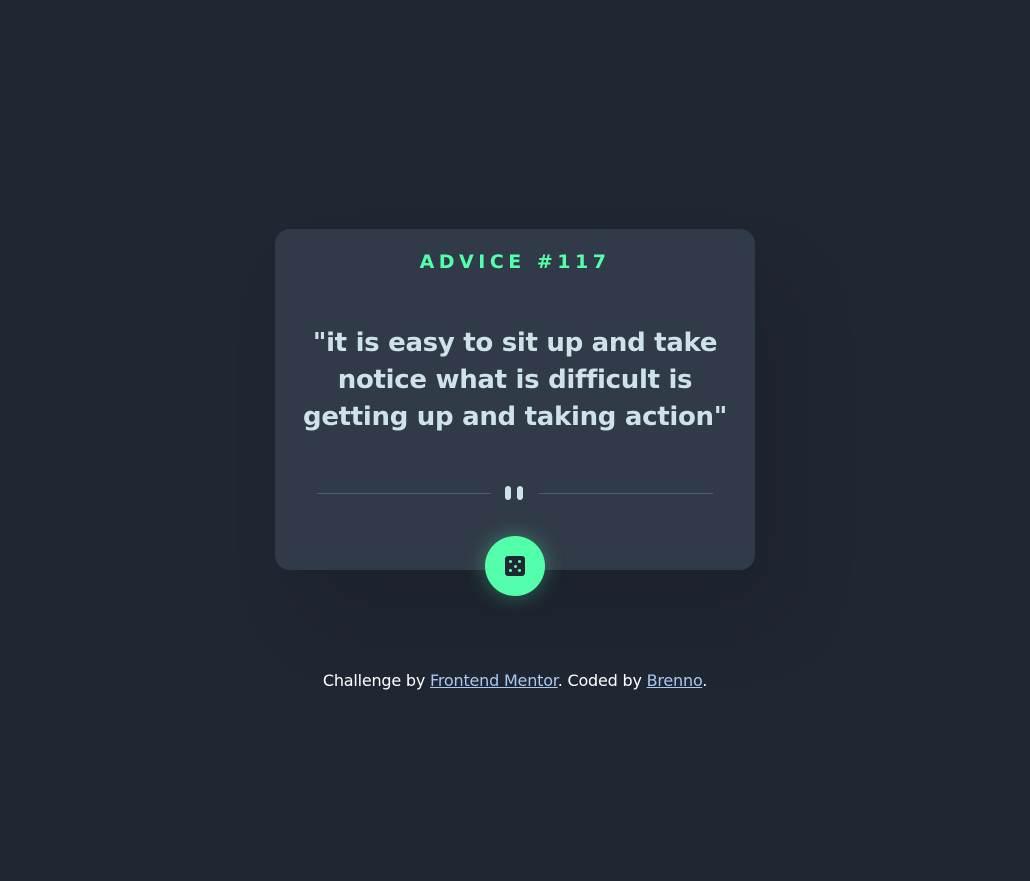 Image resolution: width=1030 pixels, height=881 pixels. What do you see at coordinates (376, 680) in the screenshot?
I see `attribution-prefix: Challenge by` at bounding box center [376, 680].